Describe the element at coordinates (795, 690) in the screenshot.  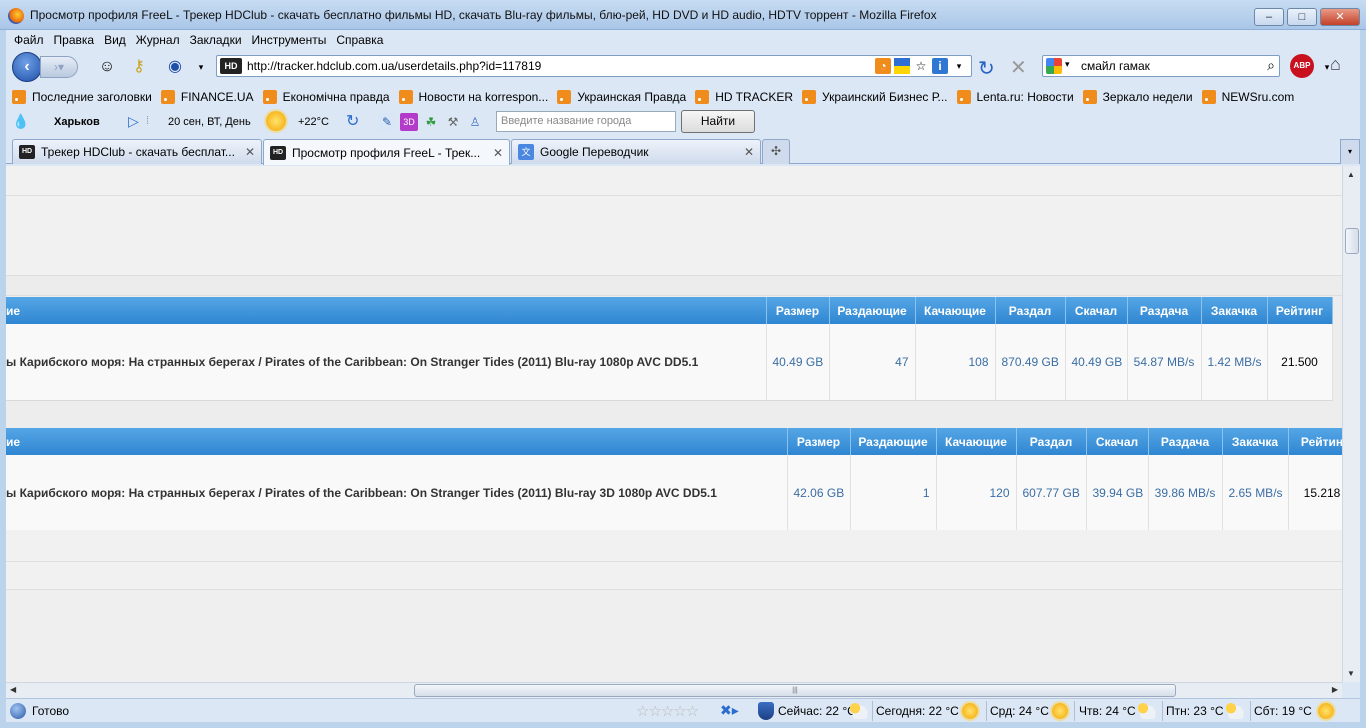
I see `horizontal-scroll-thumb: |||` at that location.